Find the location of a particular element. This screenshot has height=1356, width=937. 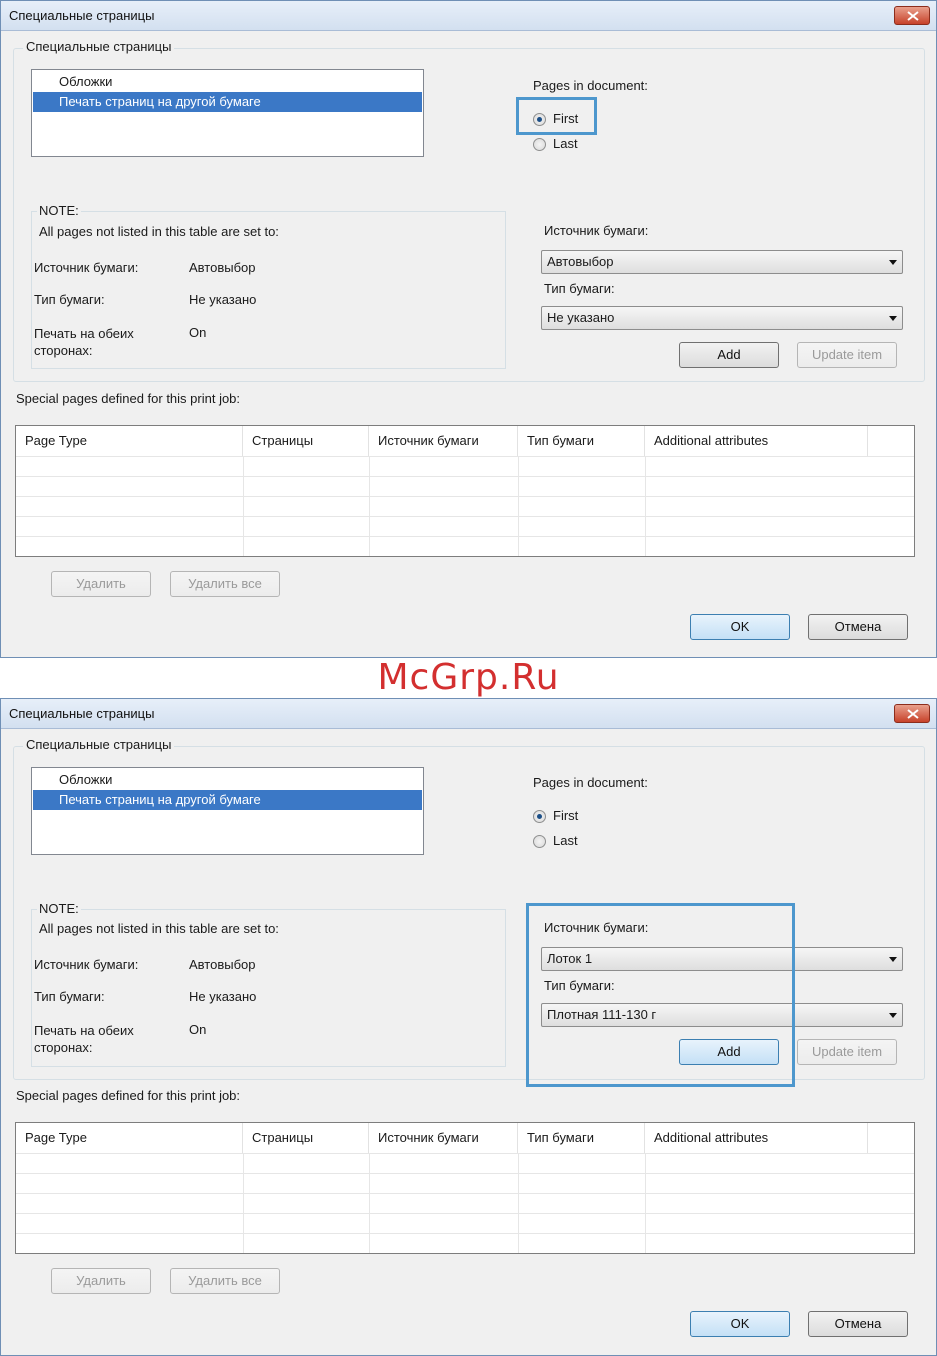

paper-source-label: Источник бумаги: is located at coordinates (596, 230).